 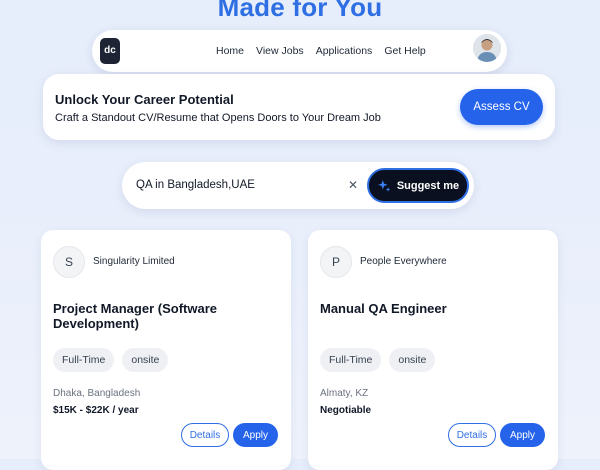 What do you see at coordinates (344, 393) in the screenshot?
I see `job-location: Almaty, KZ` at bounding box center [344, 393].